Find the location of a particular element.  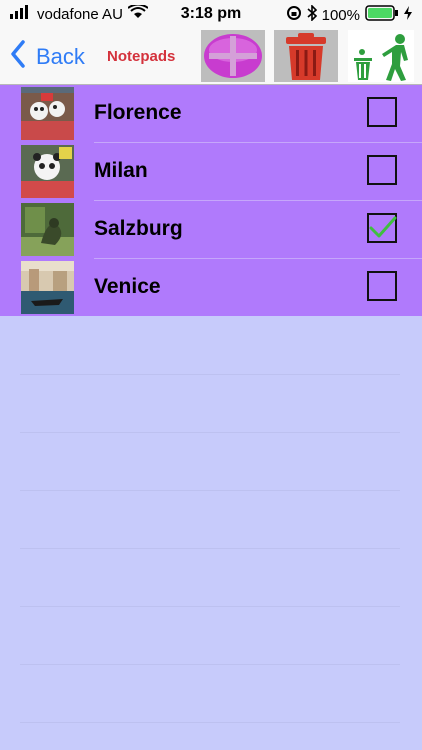

clear-all-button is located at coordinates (381, 56).